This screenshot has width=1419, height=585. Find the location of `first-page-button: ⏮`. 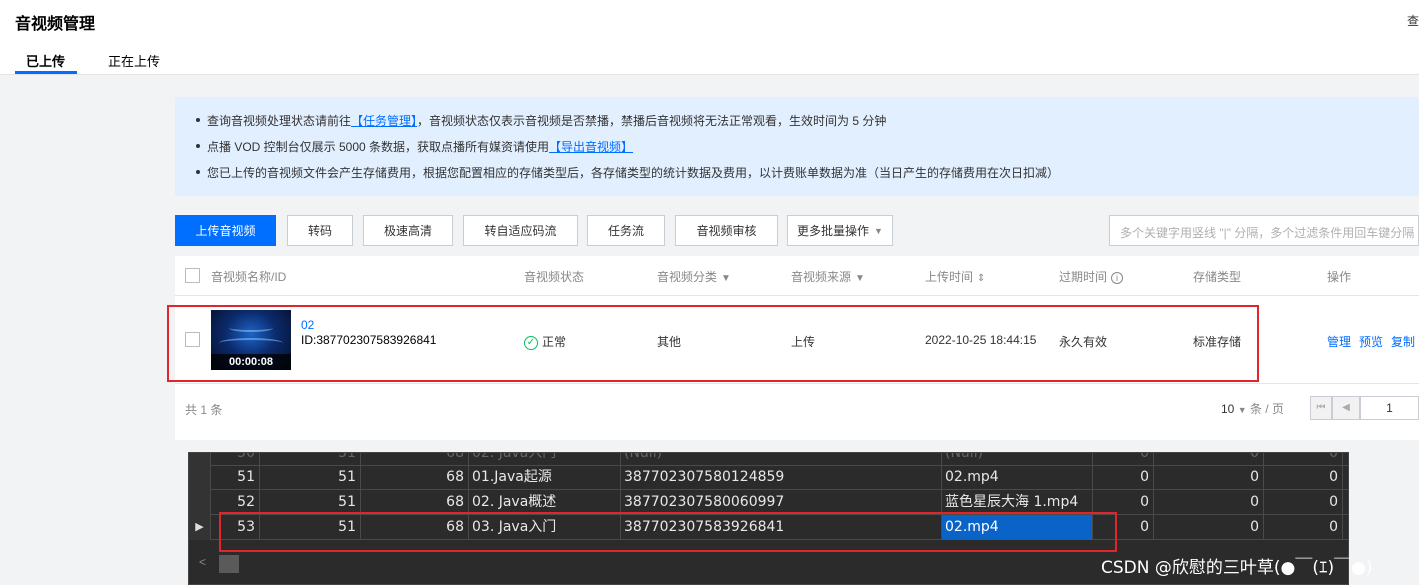

first-page-button: ⏮ is located at coordinates (1321, 408).